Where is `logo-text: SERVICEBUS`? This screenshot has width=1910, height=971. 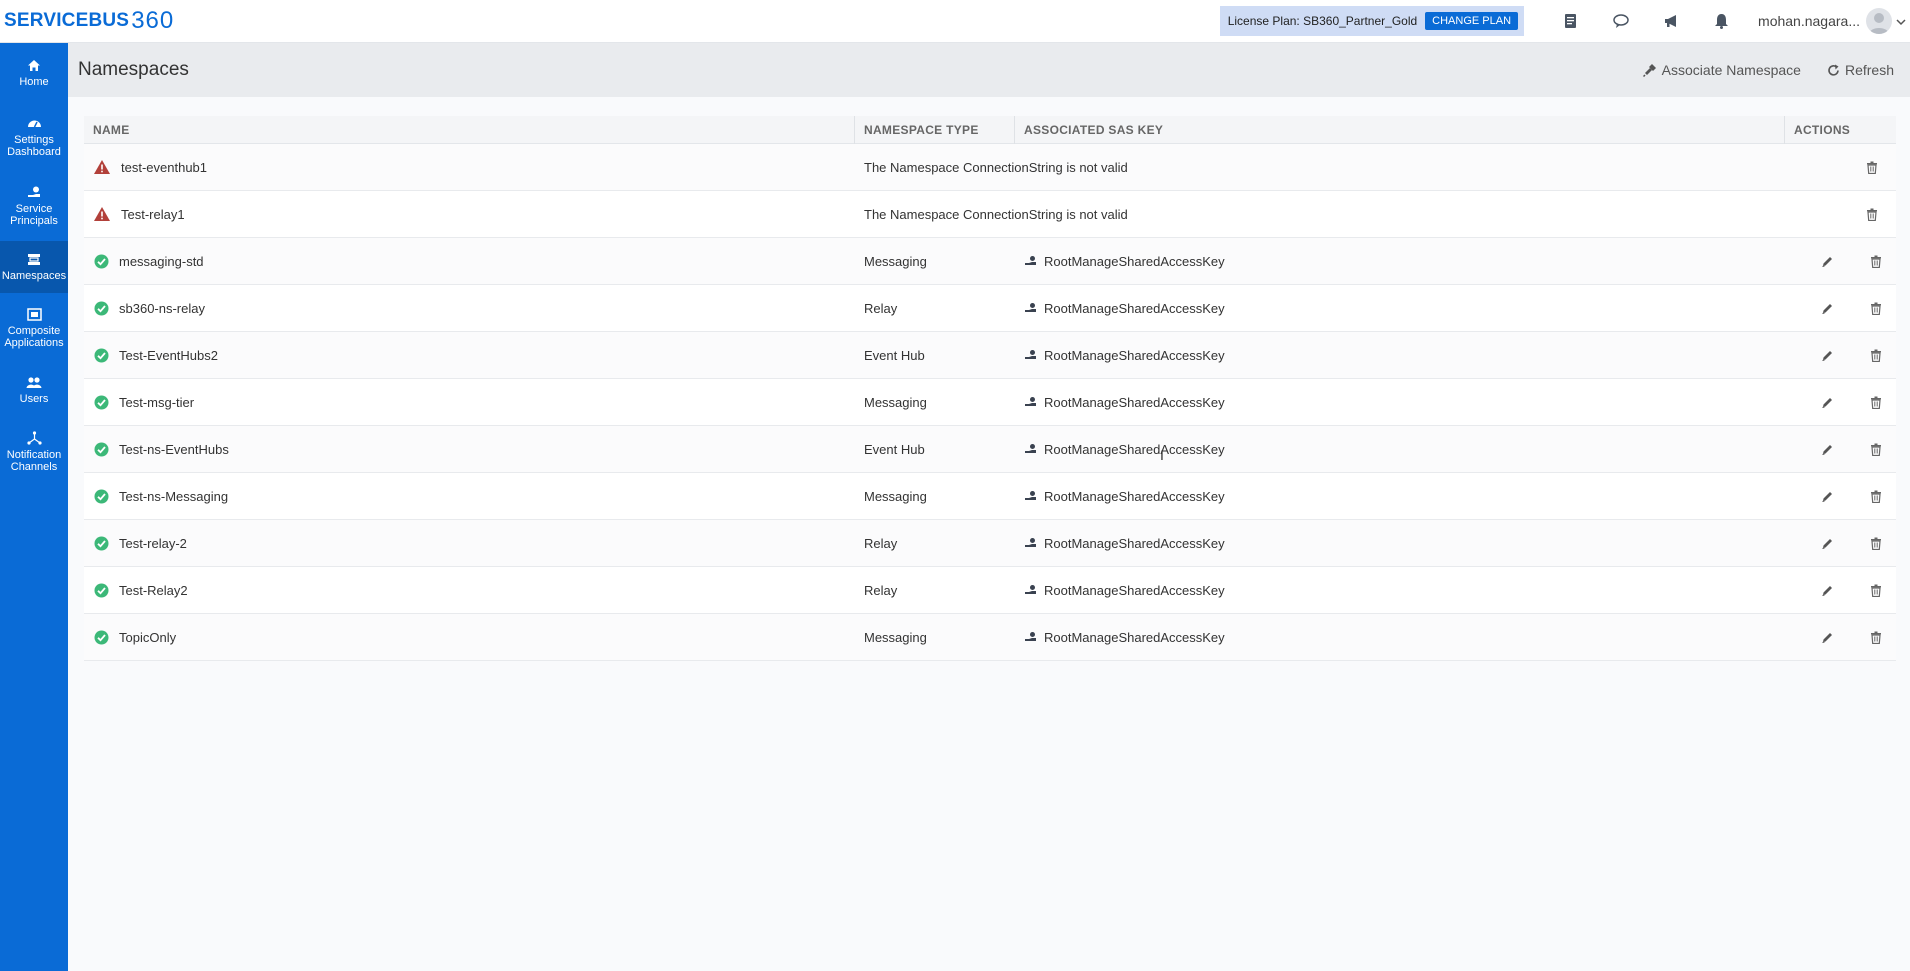
logo-text: SERVICEBUS is located at coordinates (67, 20).